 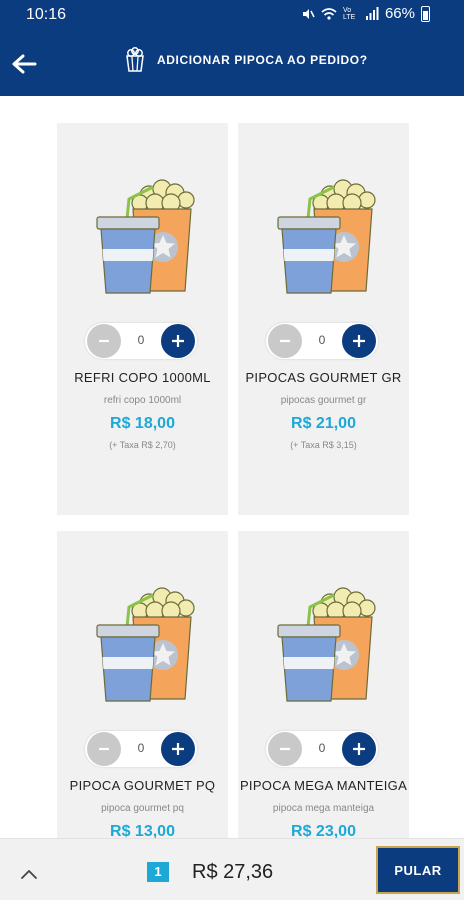 What do you see at coordinates (29, 874) in the screenshot?
I see `chevron-up-icon` at bounding box center [29, 874].